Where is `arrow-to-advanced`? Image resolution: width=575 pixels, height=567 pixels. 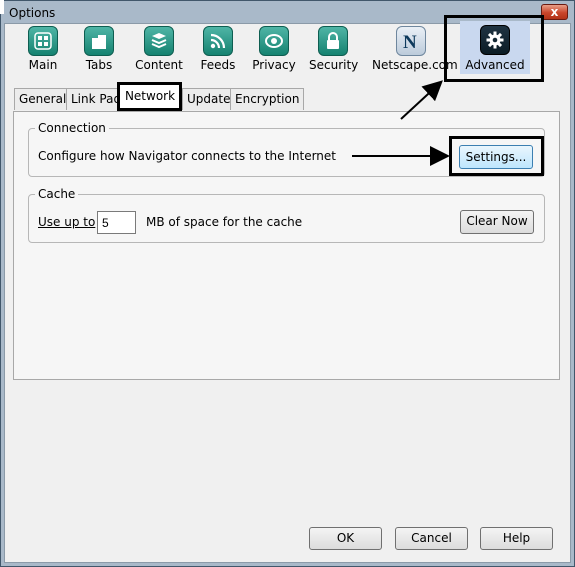
arrow-to-advanced is located at coordinates (421, 100).